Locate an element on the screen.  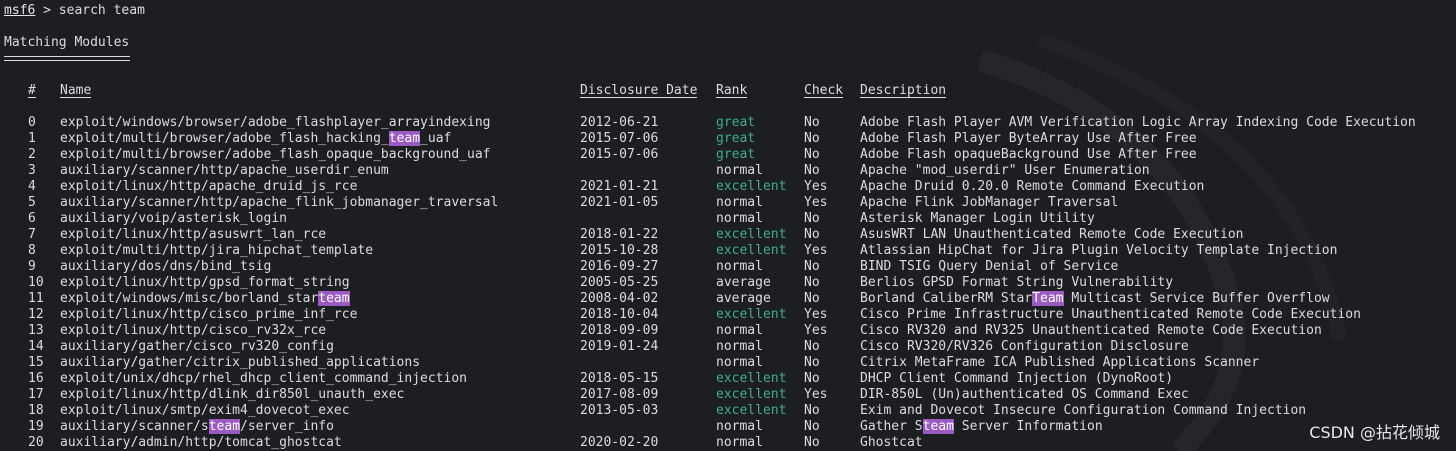
row-number: 12 is located at coordinates (36, 314).